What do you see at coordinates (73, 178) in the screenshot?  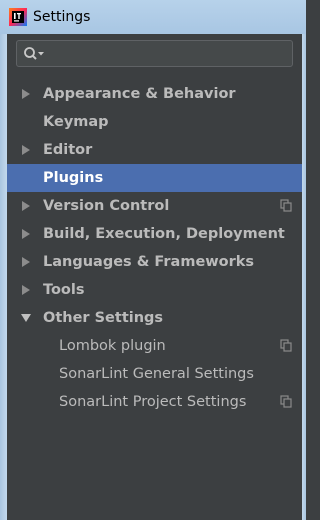 I see `tree-item-label: Plugins` at bounding box center [73, 178].